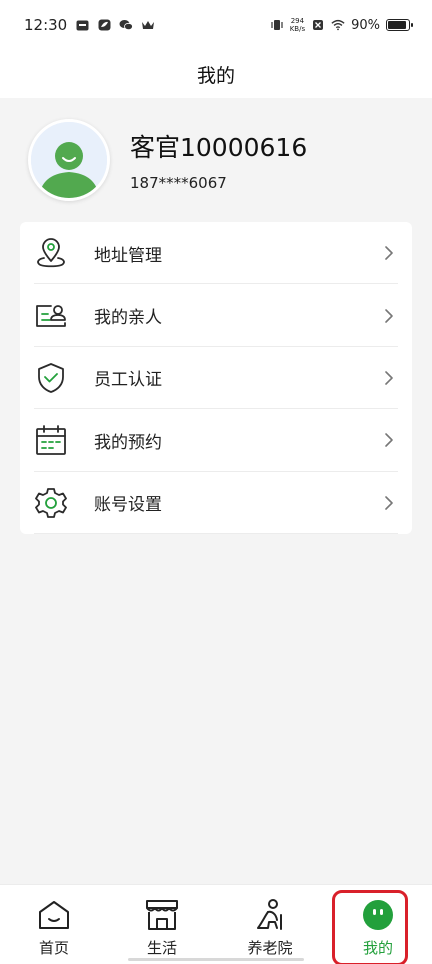 The image size is (432, 964). I want to click on tab-label: 我的, so click(377, 948).